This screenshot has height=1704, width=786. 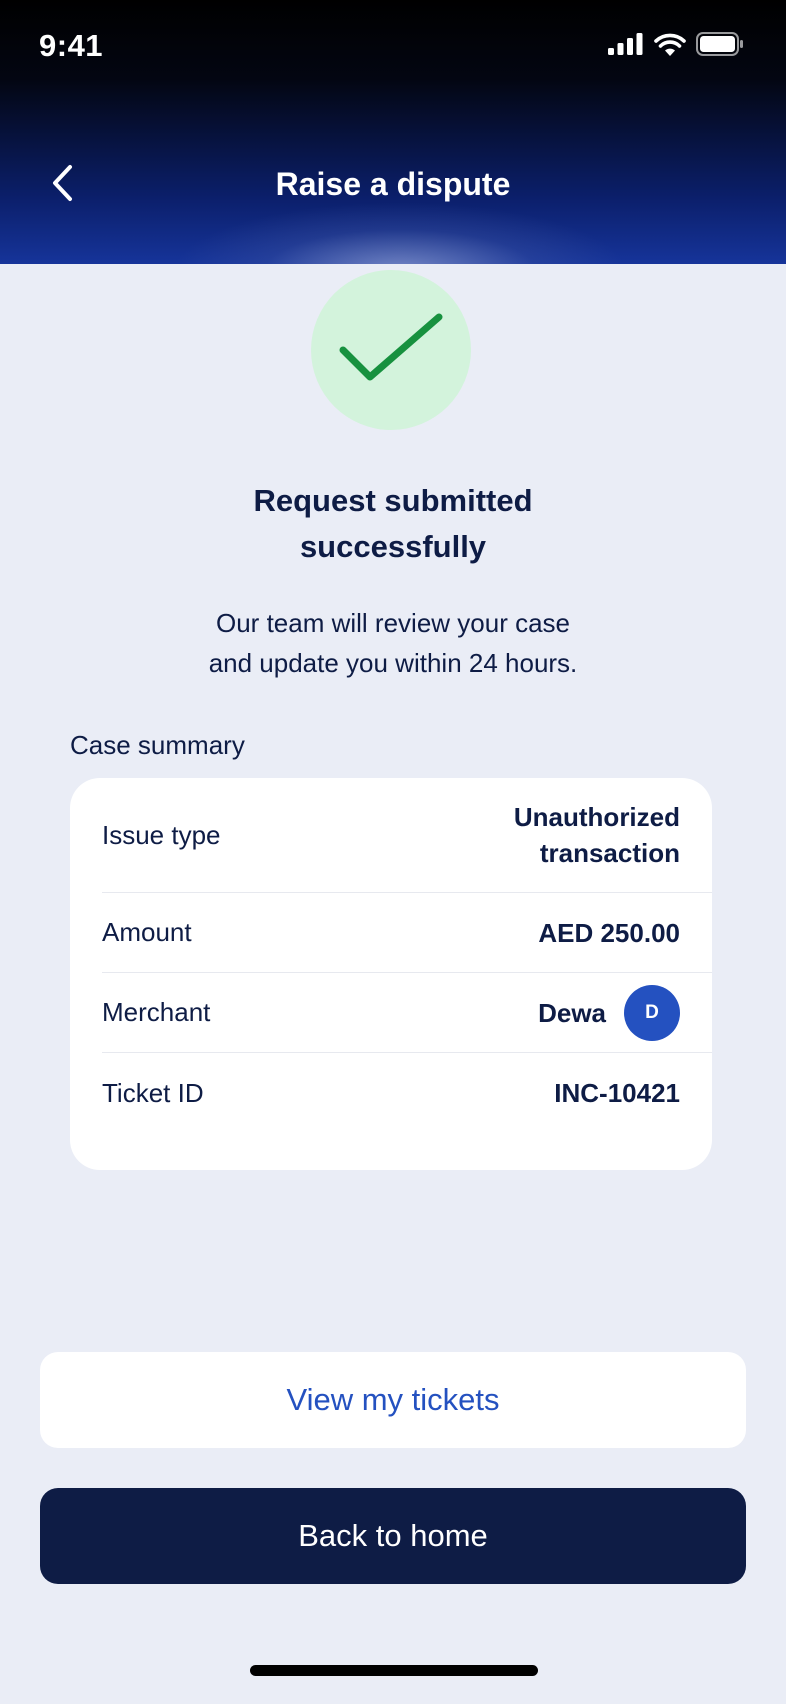 What do you see at coordinates (393, 1536) in the screenshot?
I see `back-to-home-button: Back to home` at bounding box center [393, 1536].